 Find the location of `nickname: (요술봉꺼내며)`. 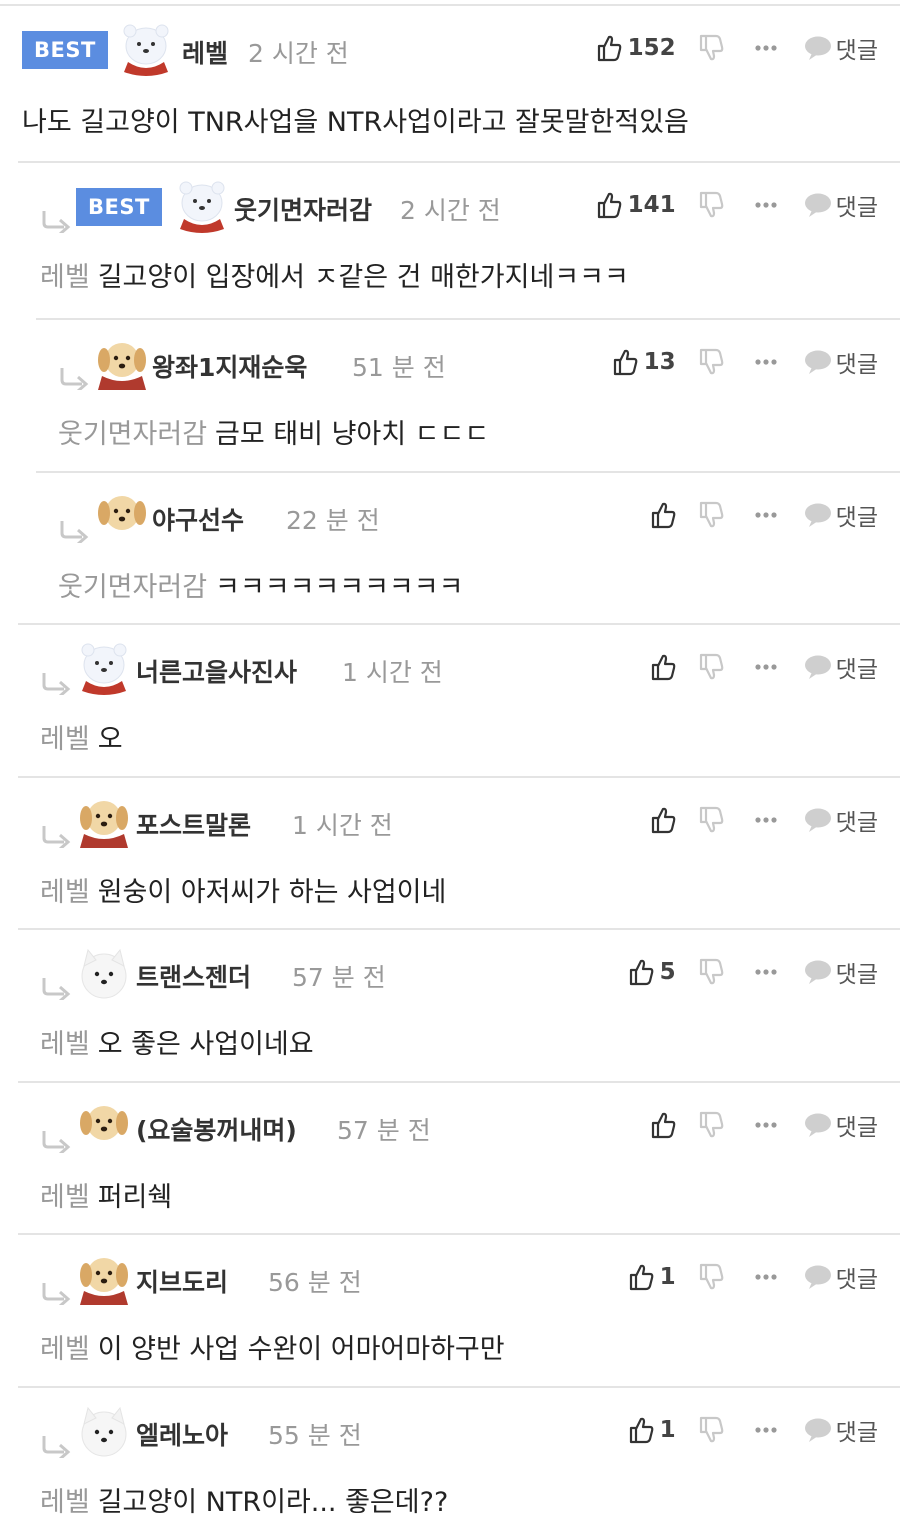

nickname: (요술봉꺼내며) is located at coordinates (216, 1129).